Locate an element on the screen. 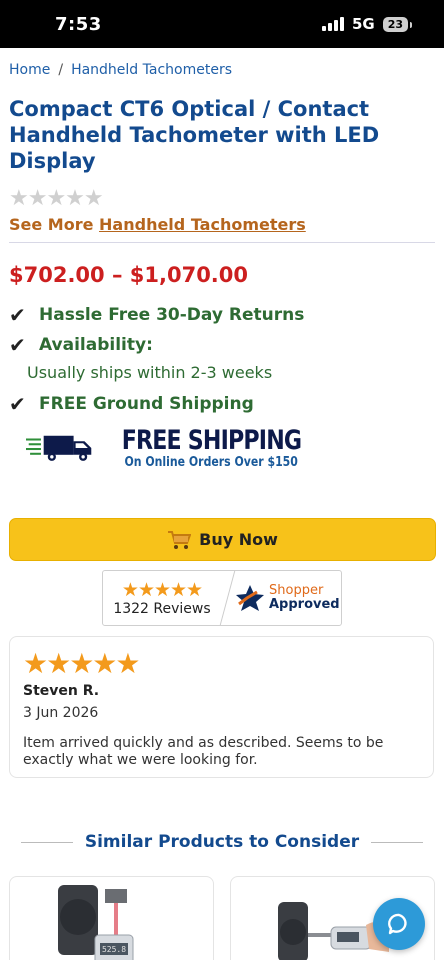 This screenshot has height=960, width=444. free-shipping-banner: FREE SHIPPING On Online Orders Over $150 is located at coordinates (173, 448).